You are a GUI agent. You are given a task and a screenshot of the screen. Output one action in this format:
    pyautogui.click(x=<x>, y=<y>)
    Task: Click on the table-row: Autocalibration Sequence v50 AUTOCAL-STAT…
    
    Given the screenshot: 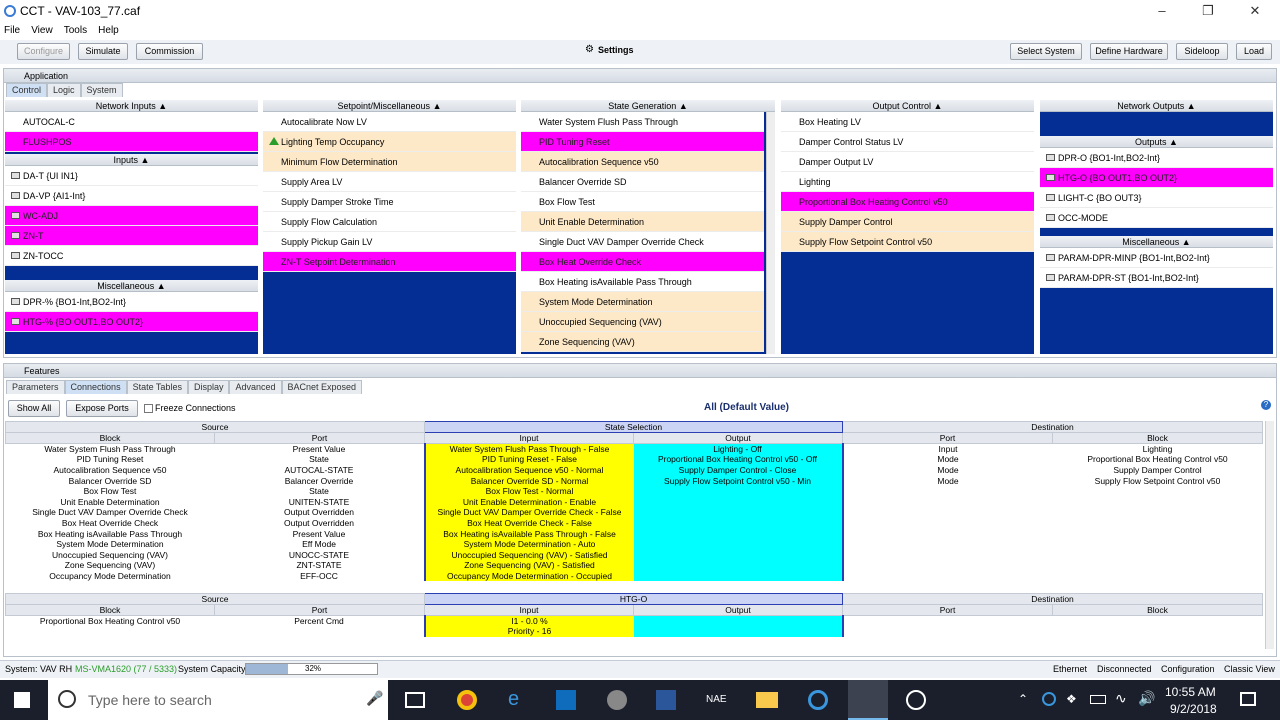 What is the action you would take?
    pyautogui.click(x=634, y=470)
    